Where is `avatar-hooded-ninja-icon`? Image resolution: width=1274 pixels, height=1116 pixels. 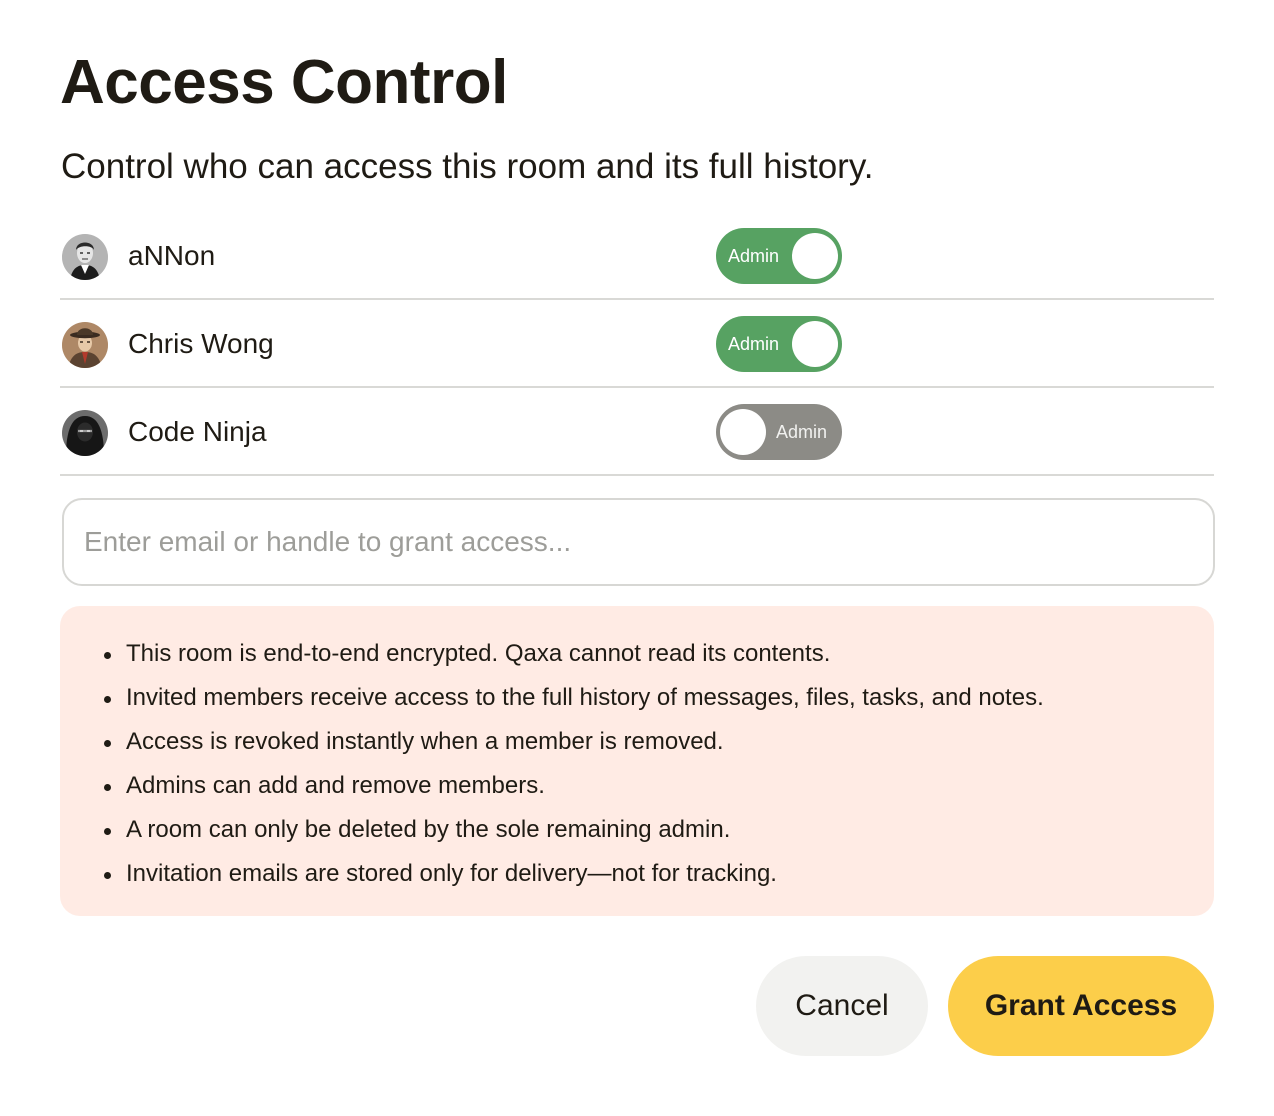
avatar-hooded-ninja-icon is located at coordinates (85, 433).